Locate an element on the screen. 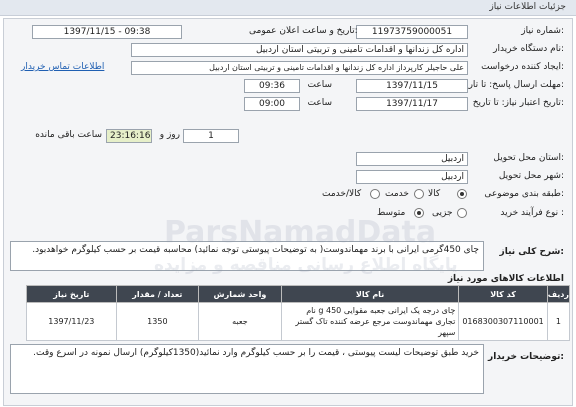 This screenshot has height=407, width=576. process-radio-medium is located at coordinates (419, 213).